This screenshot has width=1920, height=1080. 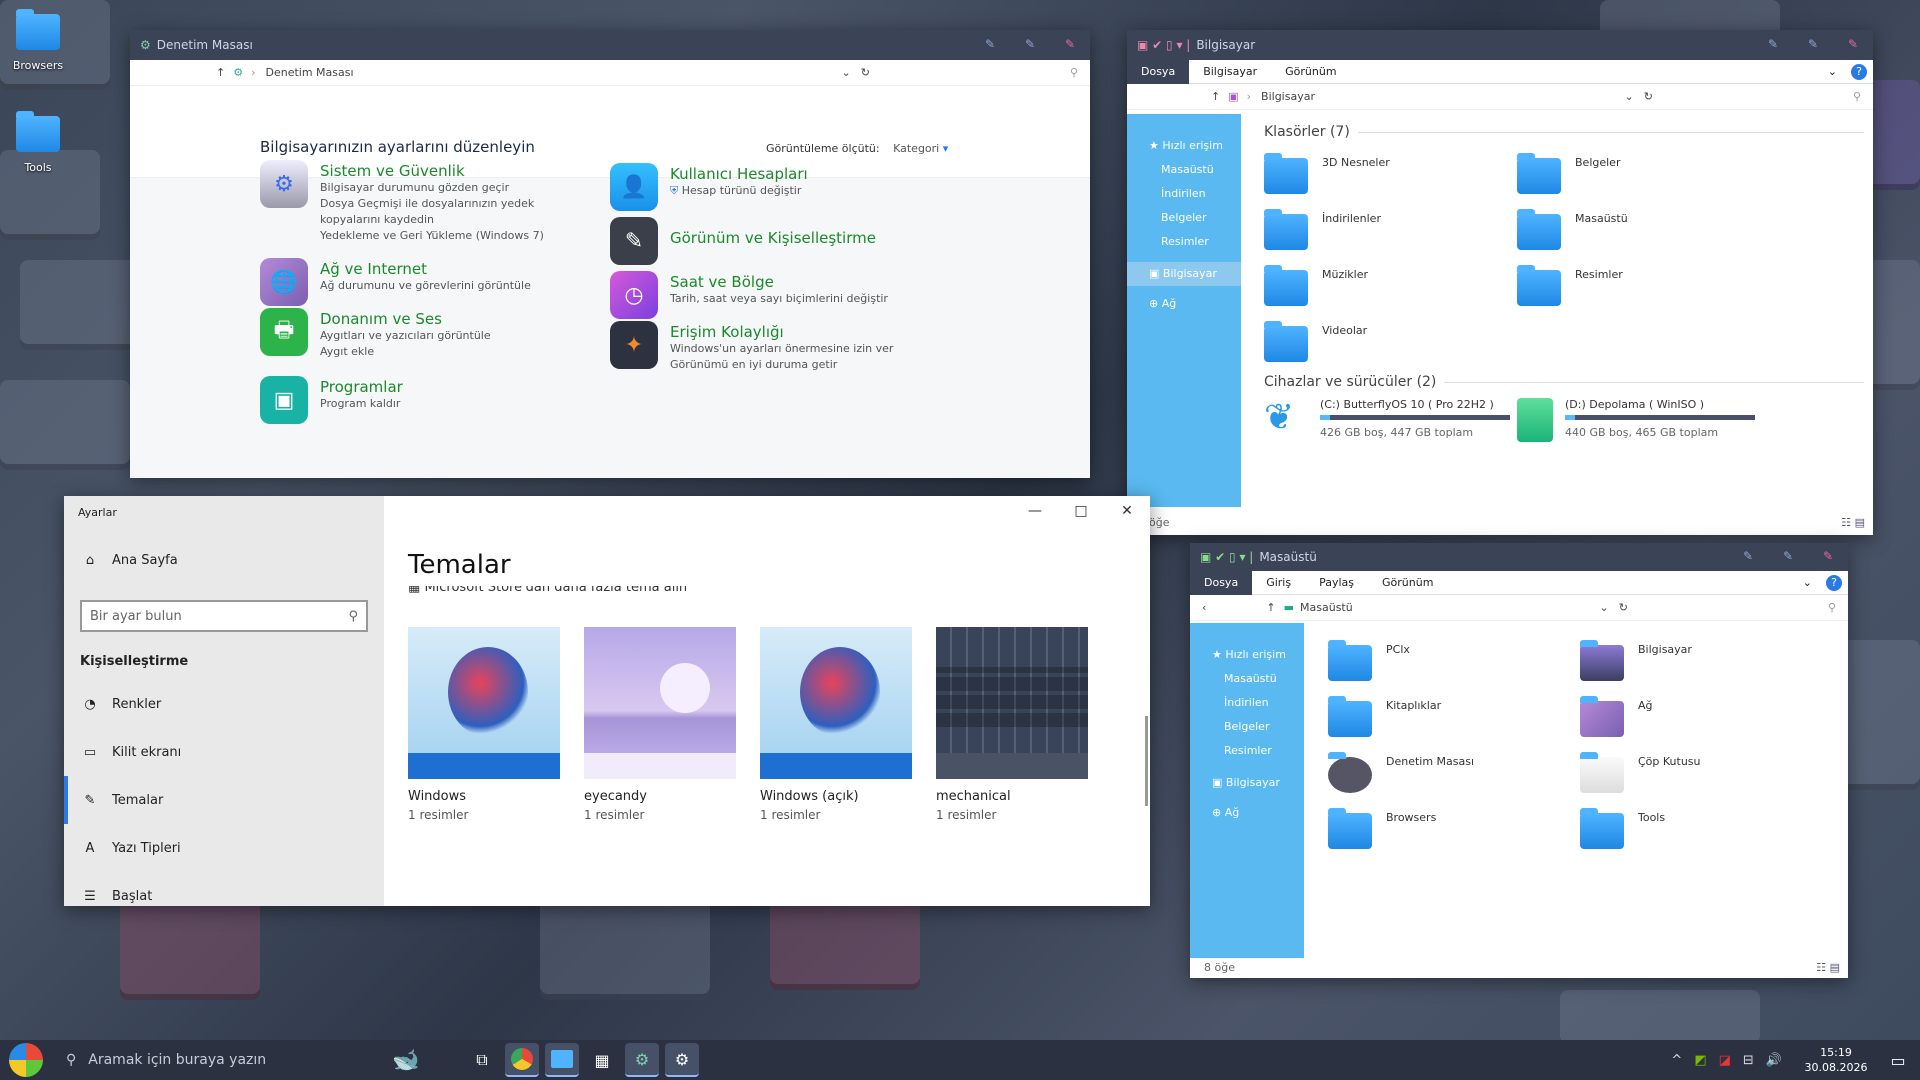 I want to click on item-libraries: Kitaplıklar, so click(x=1384, y=716).